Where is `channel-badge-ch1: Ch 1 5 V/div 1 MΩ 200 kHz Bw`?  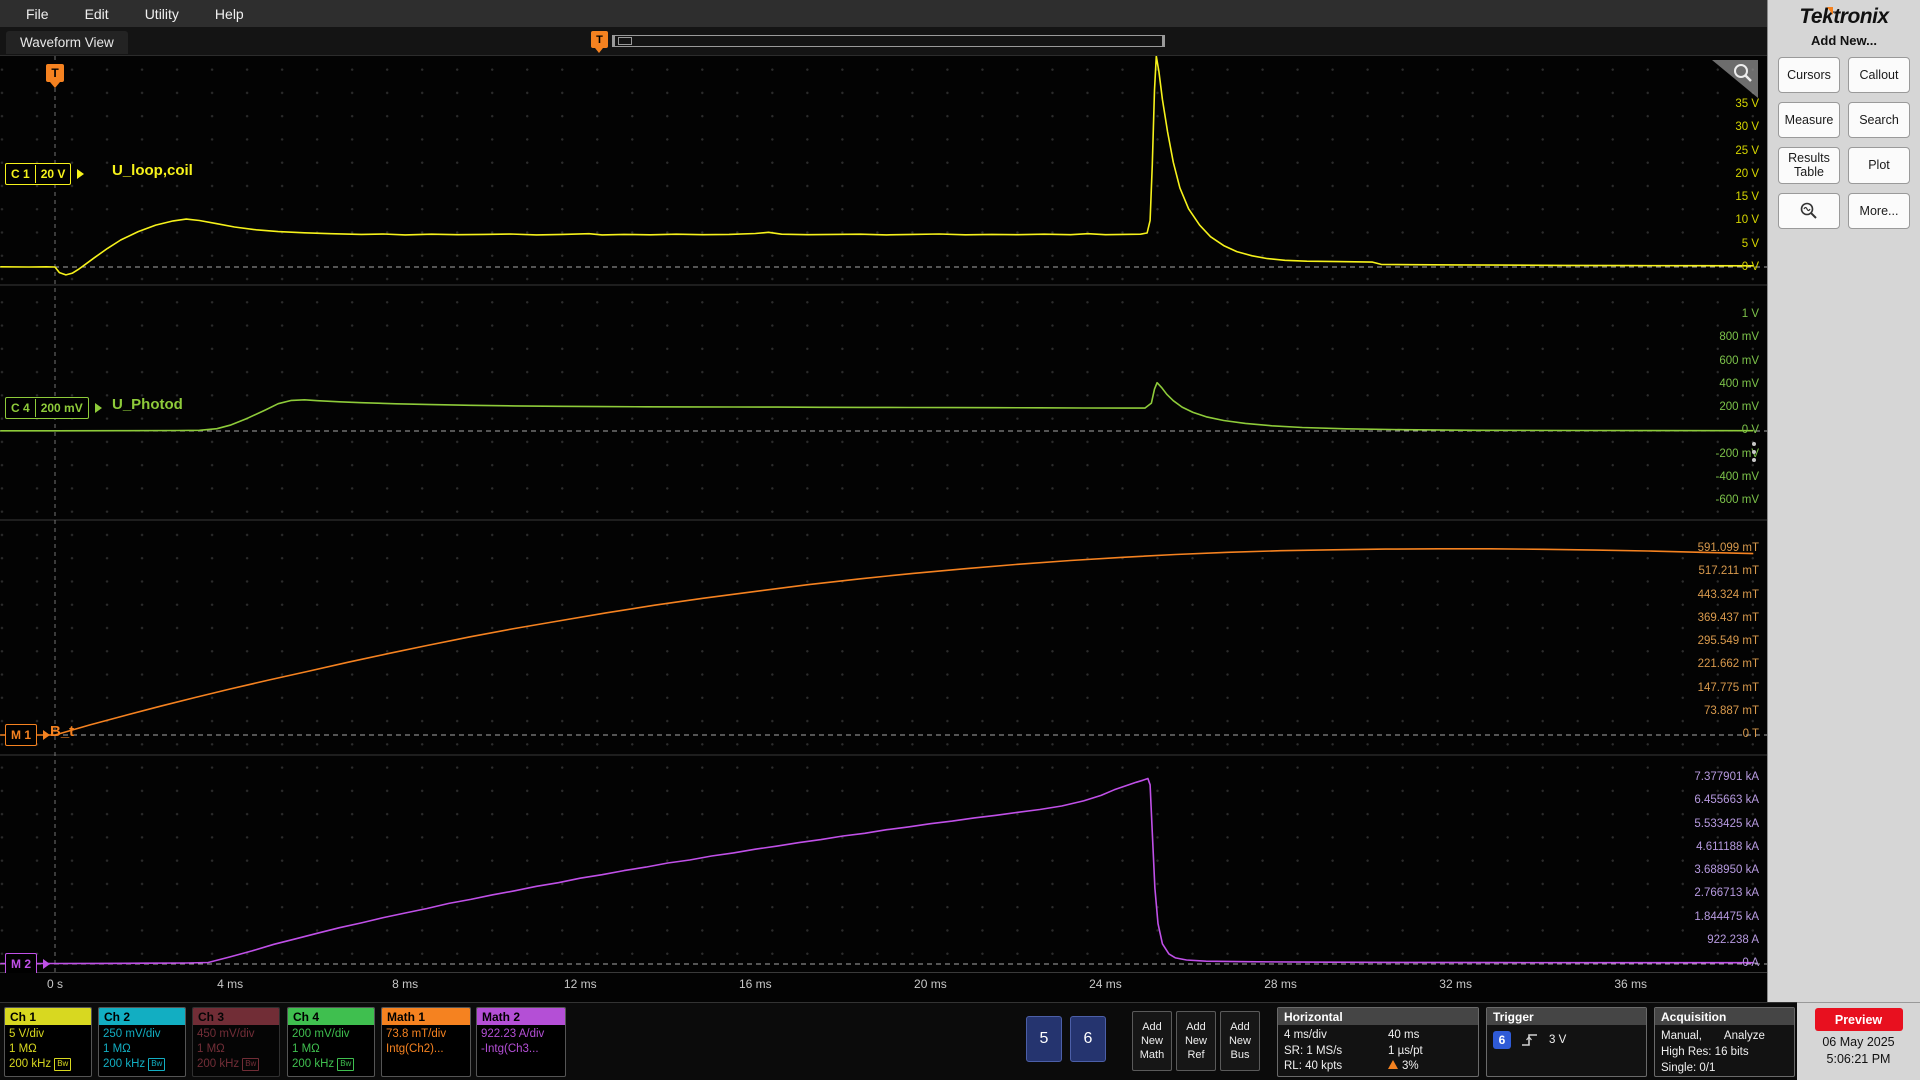
channel-badge-ch1: Ch 1 5 V/div 1 MΩ 200 kHz Bw is located at coordinates (48, 1042).